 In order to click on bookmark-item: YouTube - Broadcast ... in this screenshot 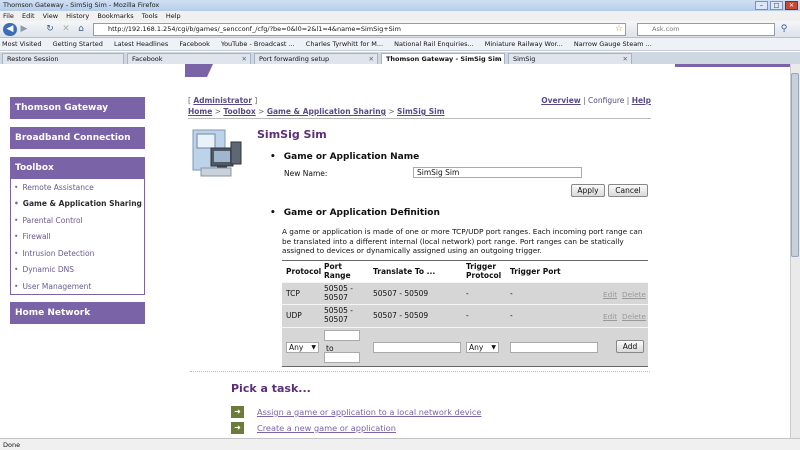, I will do `click(258, 44)`.